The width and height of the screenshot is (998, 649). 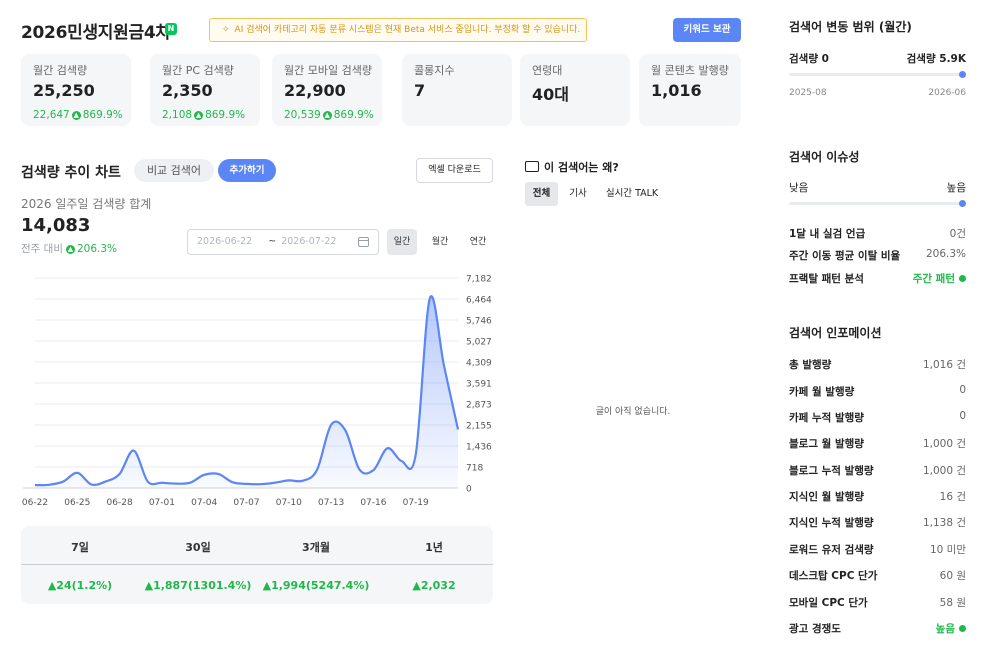 I want to click on stat-value: 7, so click(x=420, y=90).